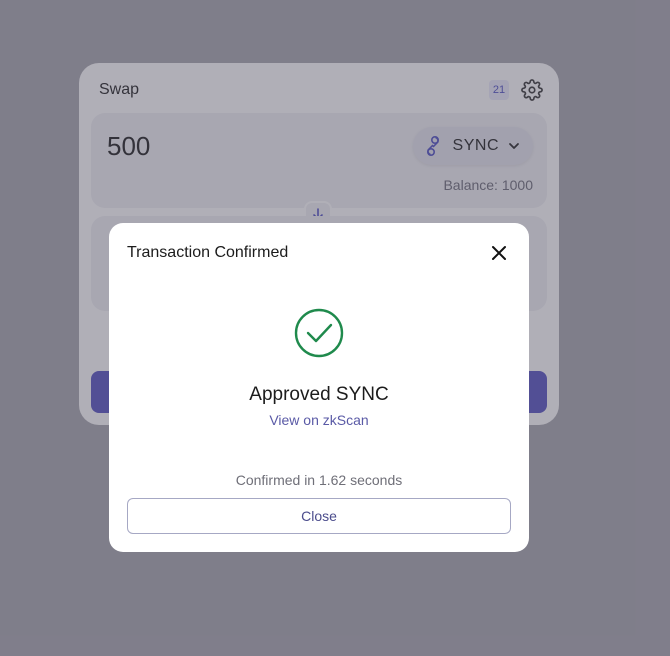 The image size is (670, 656). I want to click on check-circle-icon, so click(319, 333).